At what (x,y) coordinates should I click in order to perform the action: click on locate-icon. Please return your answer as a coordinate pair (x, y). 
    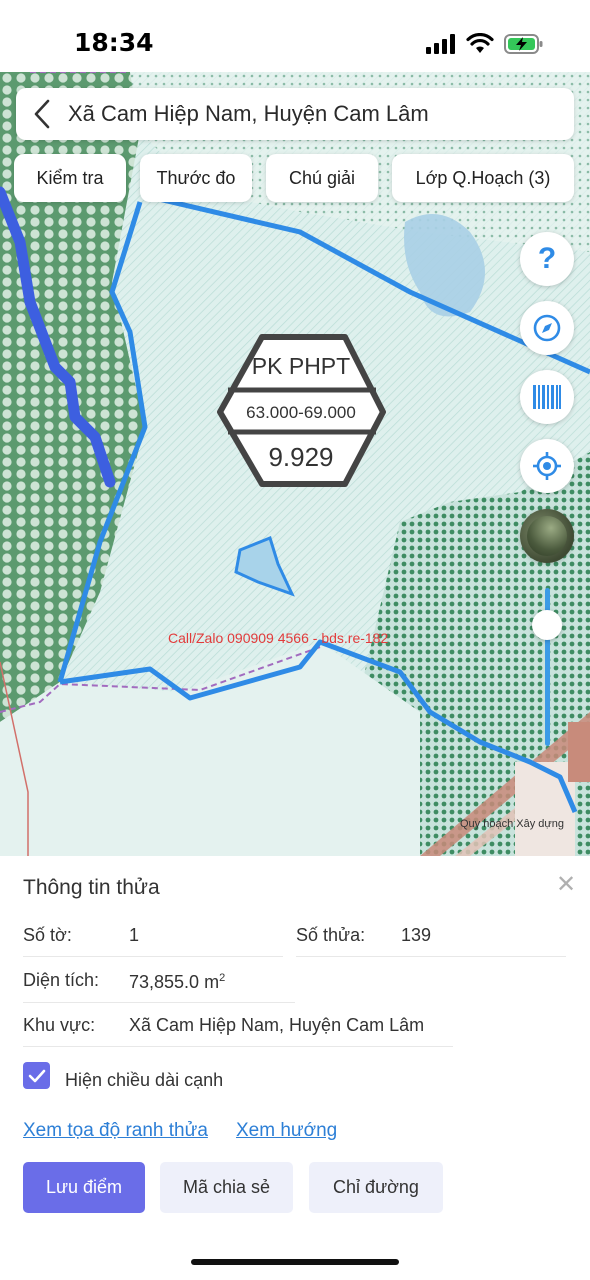
    Looking at the image, I should click on (547, 466).